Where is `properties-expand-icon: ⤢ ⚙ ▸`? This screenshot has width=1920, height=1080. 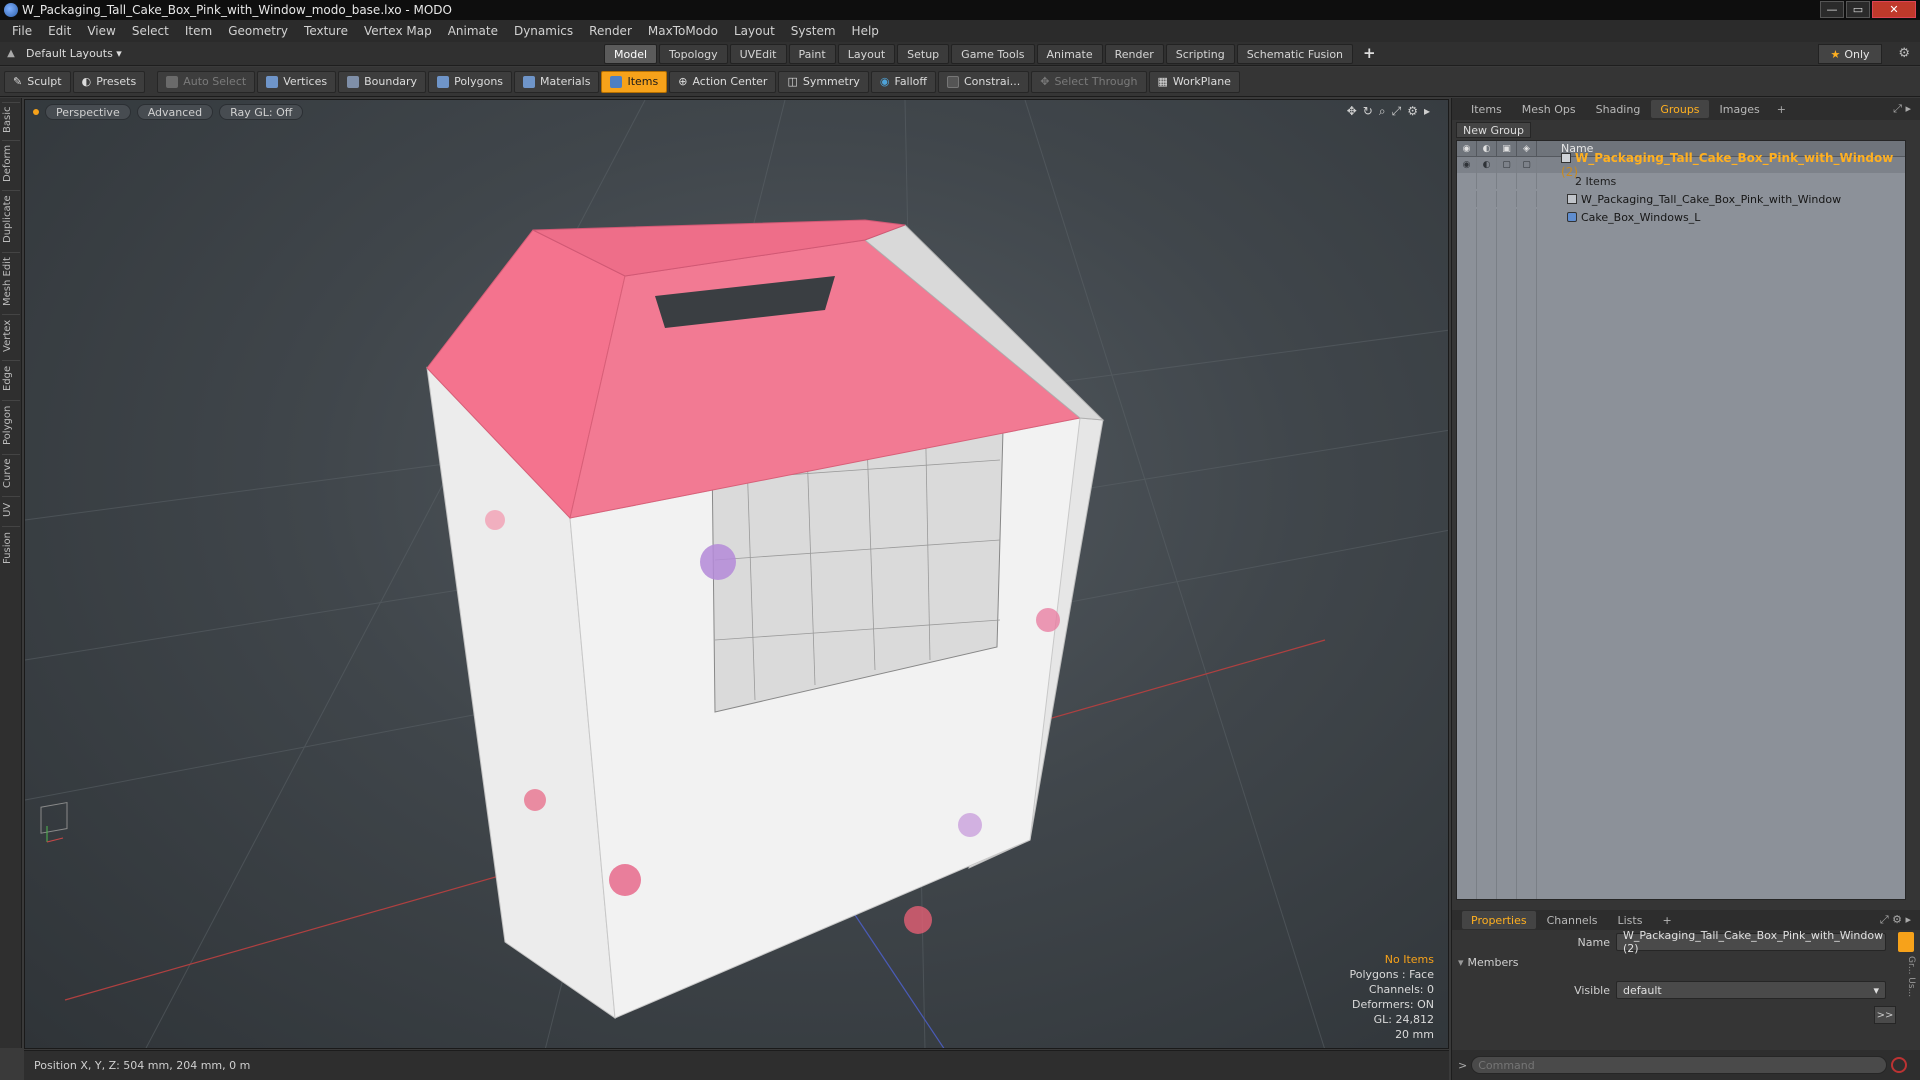 properties-expand-icon: ⤢ ⚙ ▸ is located at coordinates (1895, 920).